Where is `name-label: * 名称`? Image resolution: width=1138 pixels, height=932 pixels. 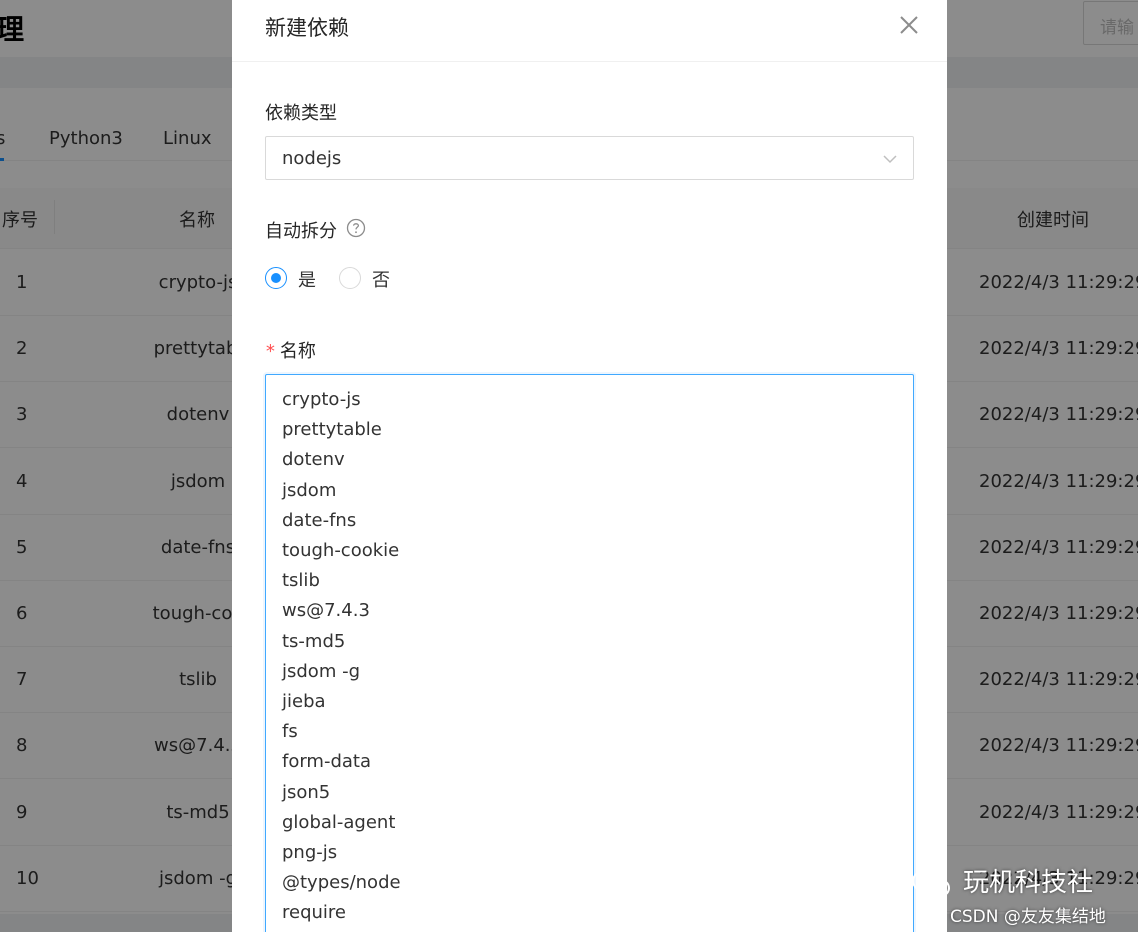 name-label: * 名称 is located at coordinates (290, 350).